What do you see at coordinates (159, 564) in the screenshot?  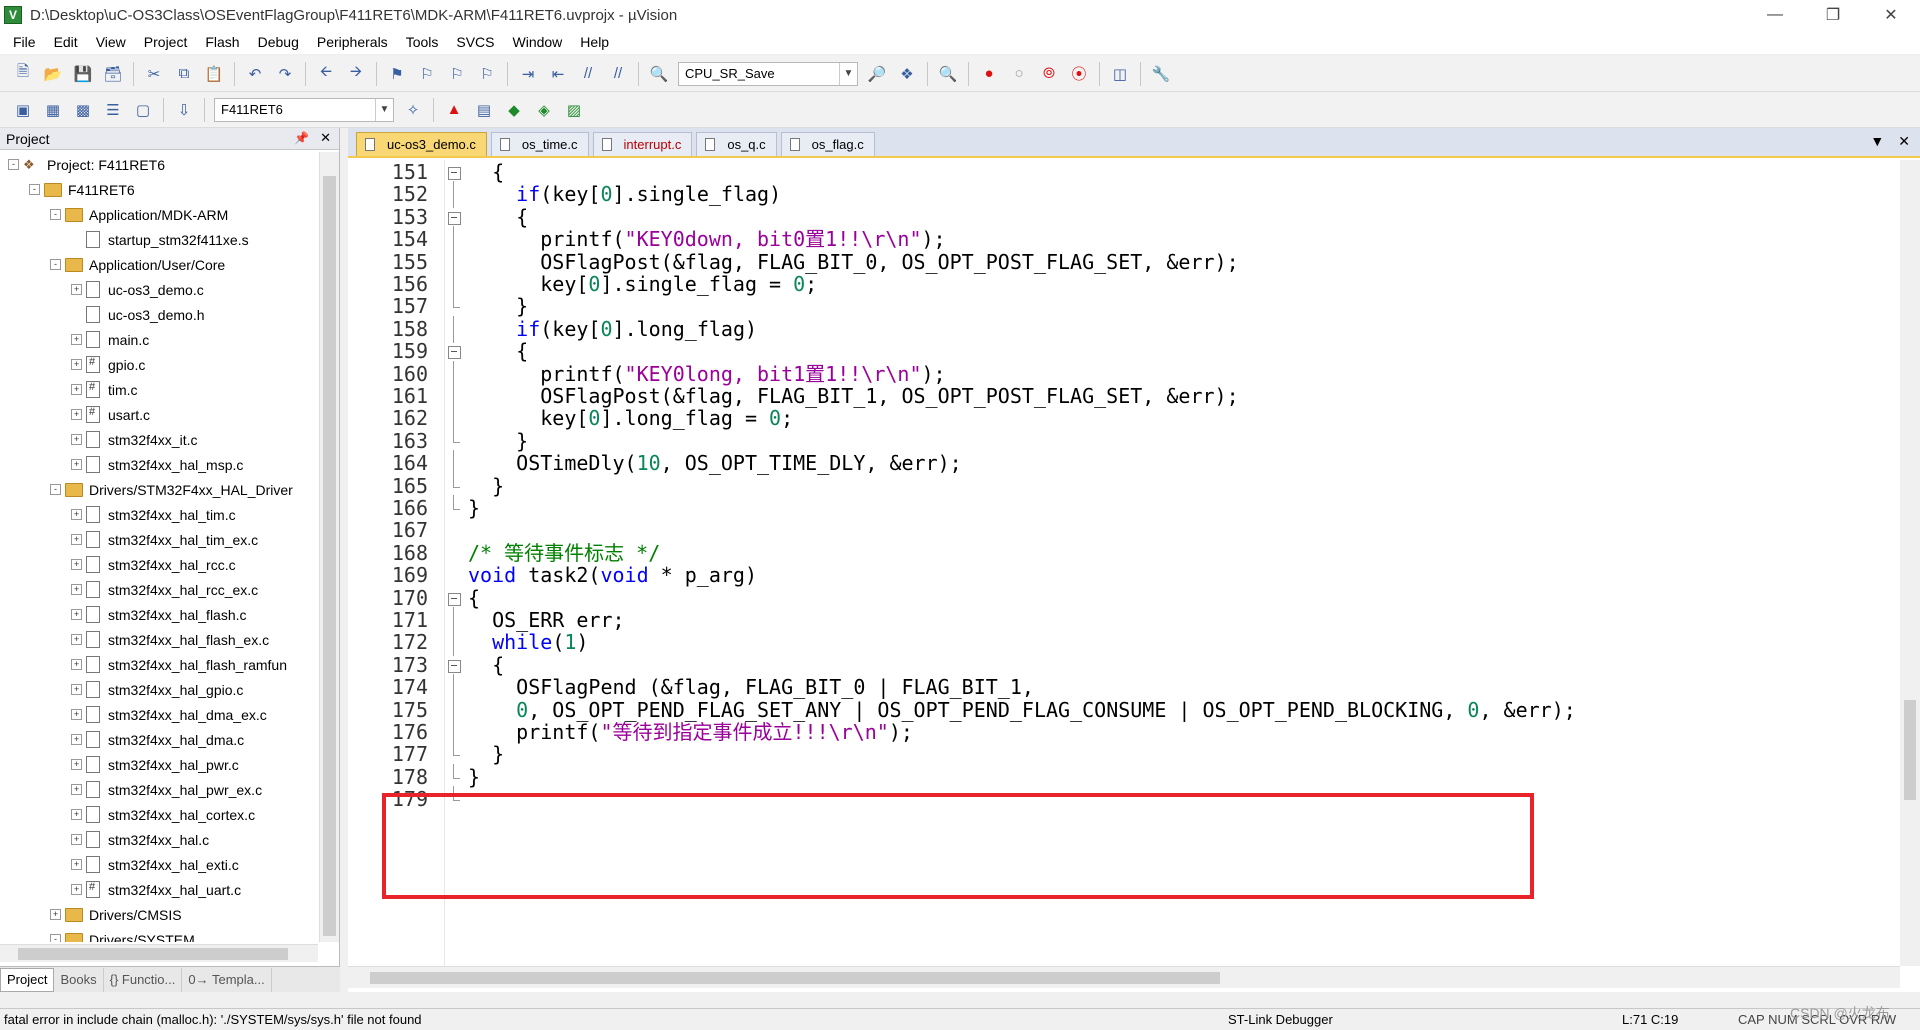 I see `tree-file: + stm32f4xx_hal_rcc.c` at bounding box center [159, 564].